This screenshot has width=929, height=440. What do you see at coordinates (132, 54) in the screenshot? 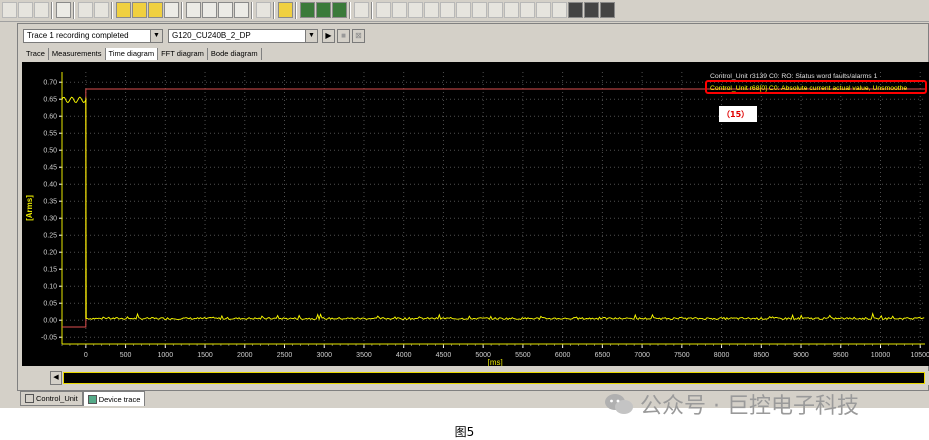
I see `tab-time-diagram: Time diagram` at bounding box center [132, 54].